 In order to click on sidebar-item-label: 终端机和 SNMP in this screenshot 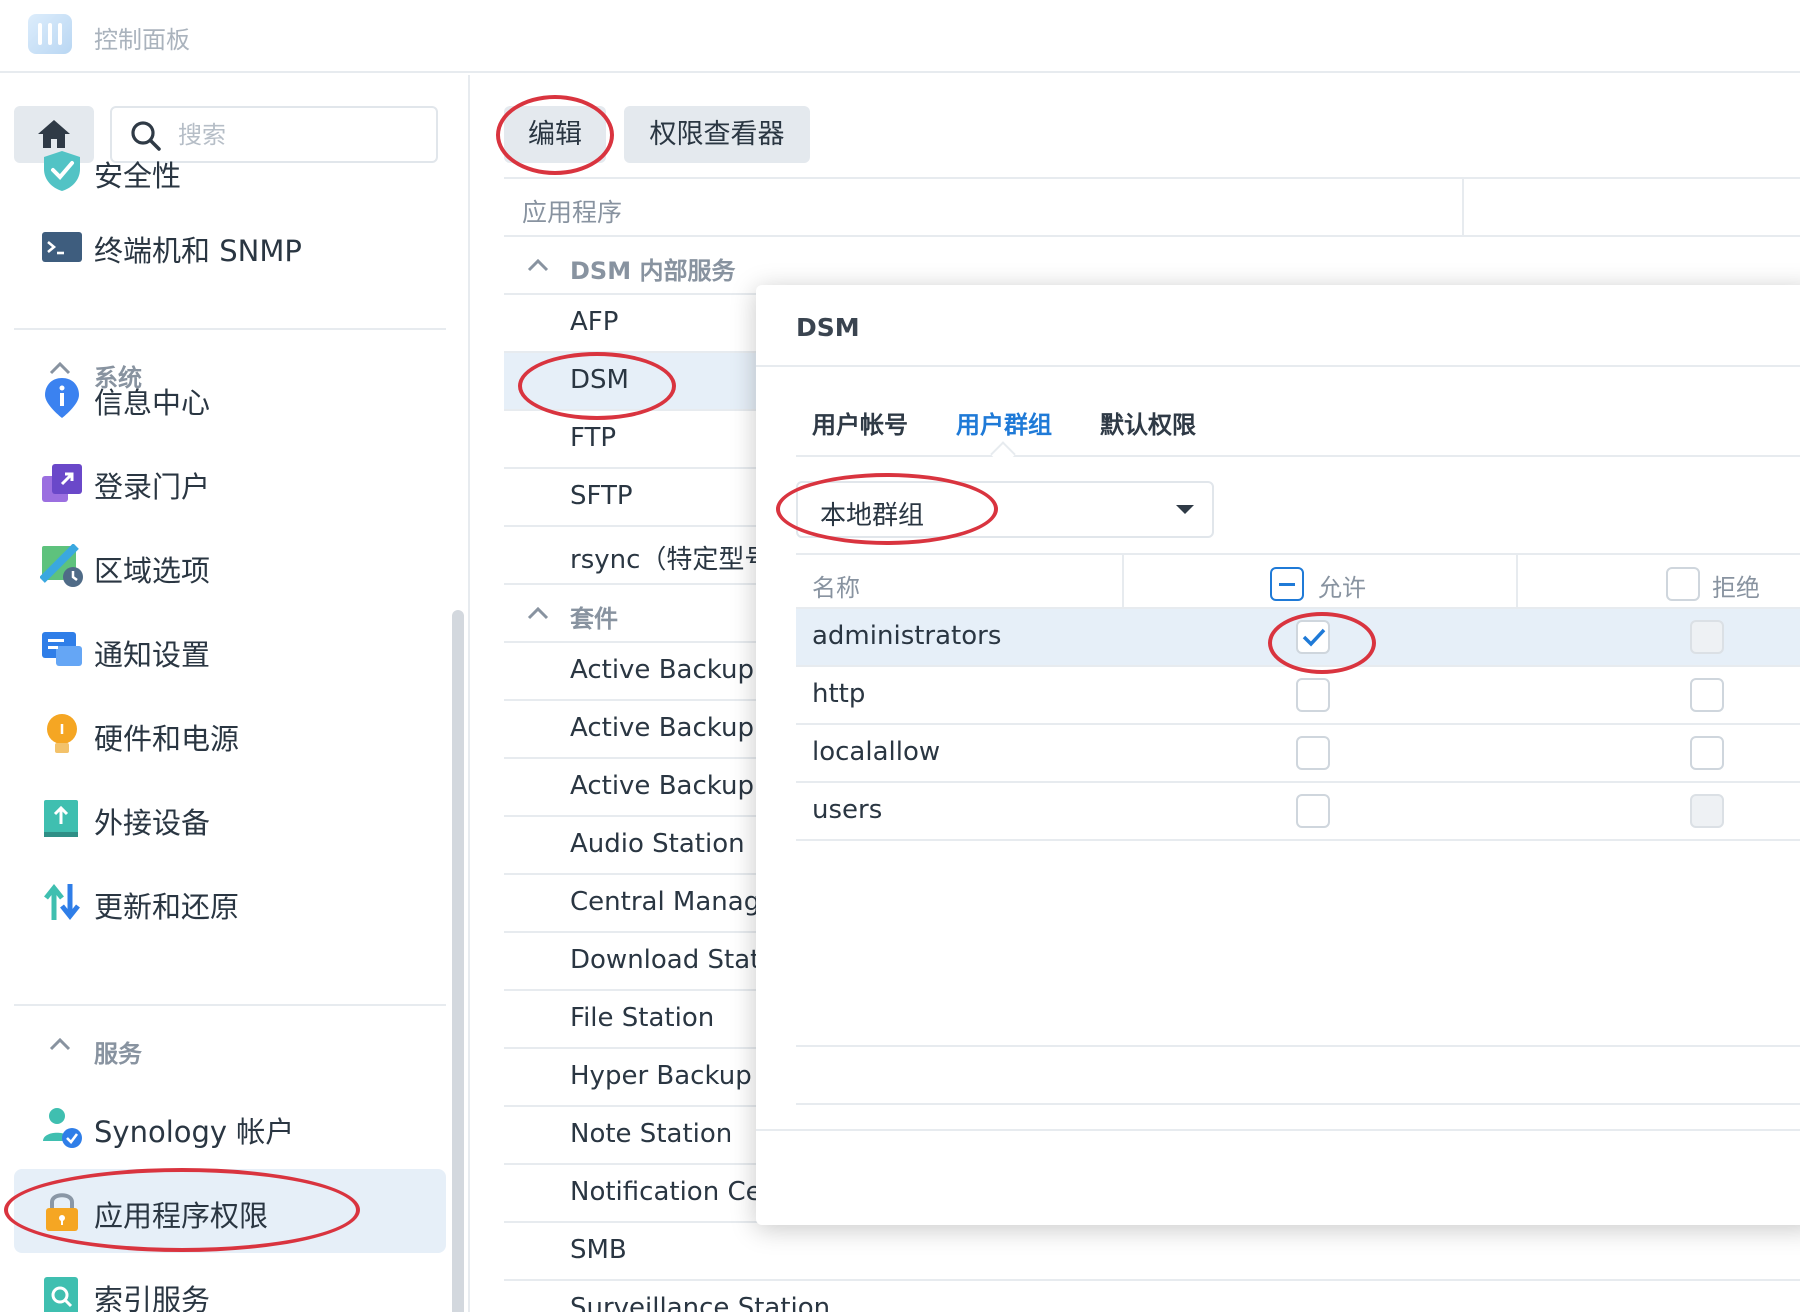, I will do `click(198, 251)`.